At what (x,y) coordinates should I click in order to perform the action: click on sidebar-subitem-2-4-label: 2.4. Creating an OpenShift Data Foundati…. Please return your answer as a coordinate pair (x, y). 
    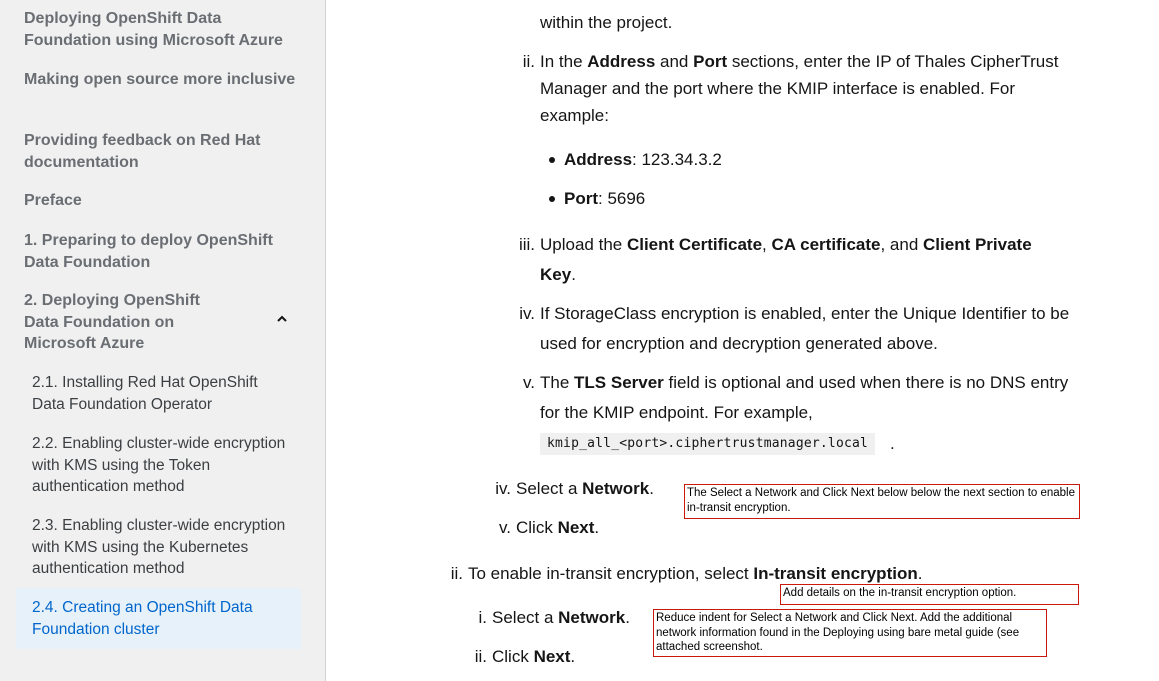
    Looking at the image, I should click on (142, 618).